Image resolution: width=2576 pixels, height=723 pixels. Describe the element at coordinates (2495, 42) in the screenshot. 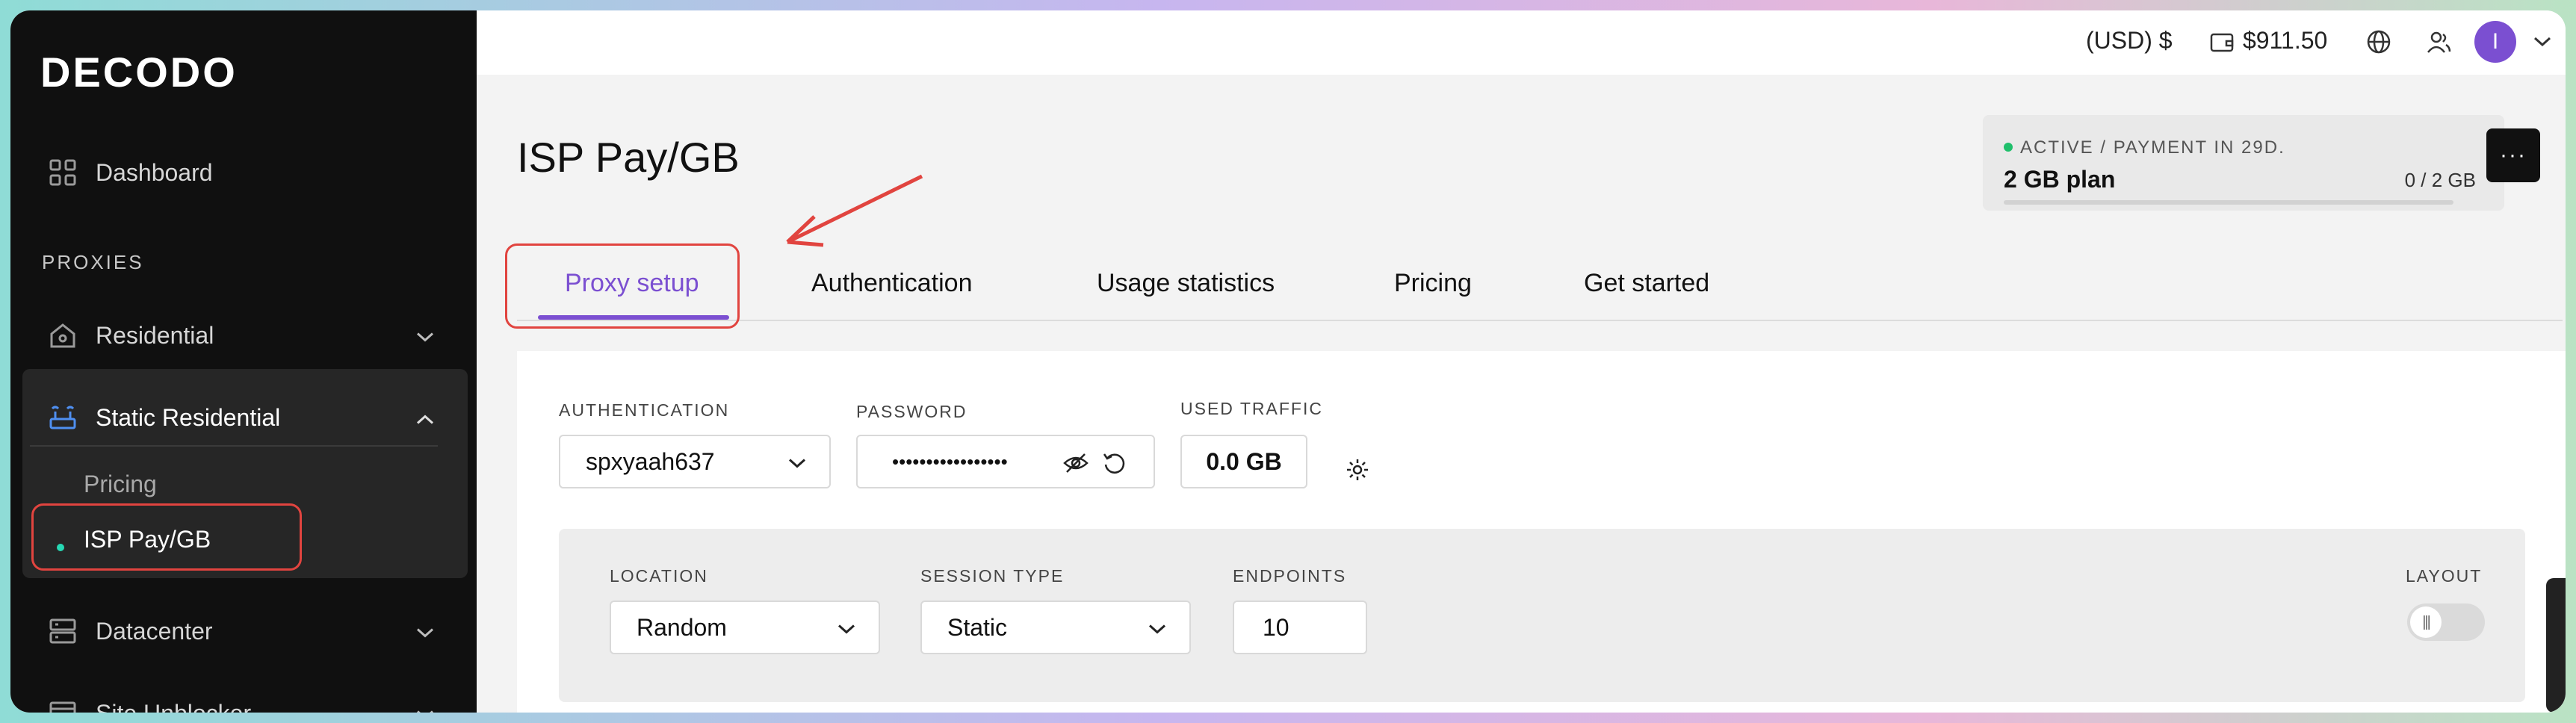

I see `avatar: I` at that location.